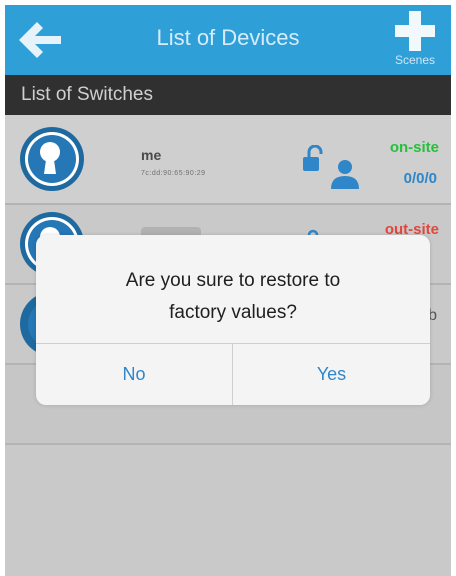 This screenshot has height=576, width=456. Describe the element at coordinates (420, 178) in the screenshot. I see `device-count: 0/0/0` at that location.